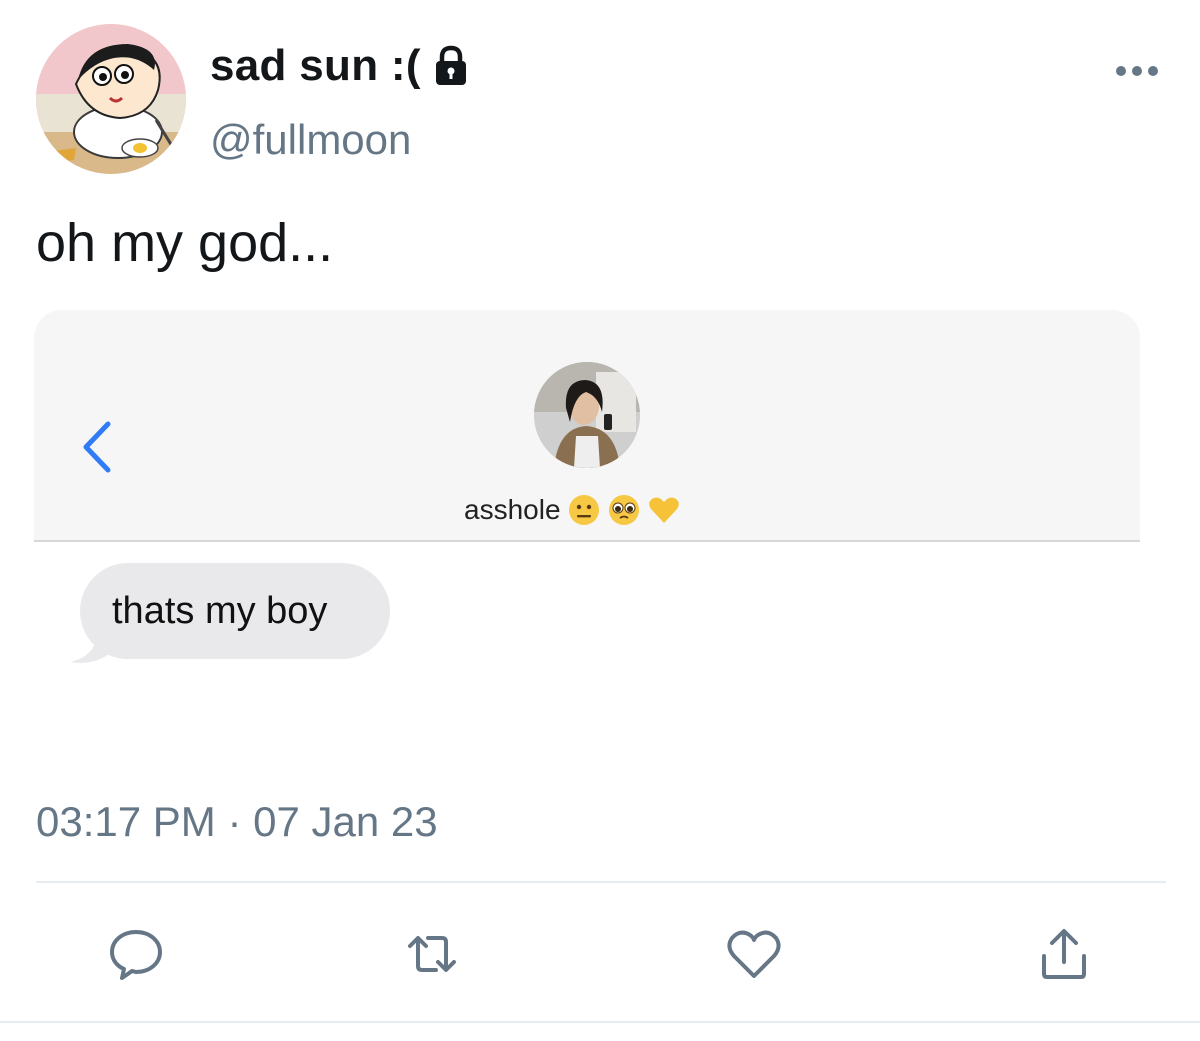 The height and width of the screenshot is (1041, 1200). What do you see at coordinates (220, 610) in the screenshot?
I see `message-text: thats my boy` at bounding box center [220, 610].